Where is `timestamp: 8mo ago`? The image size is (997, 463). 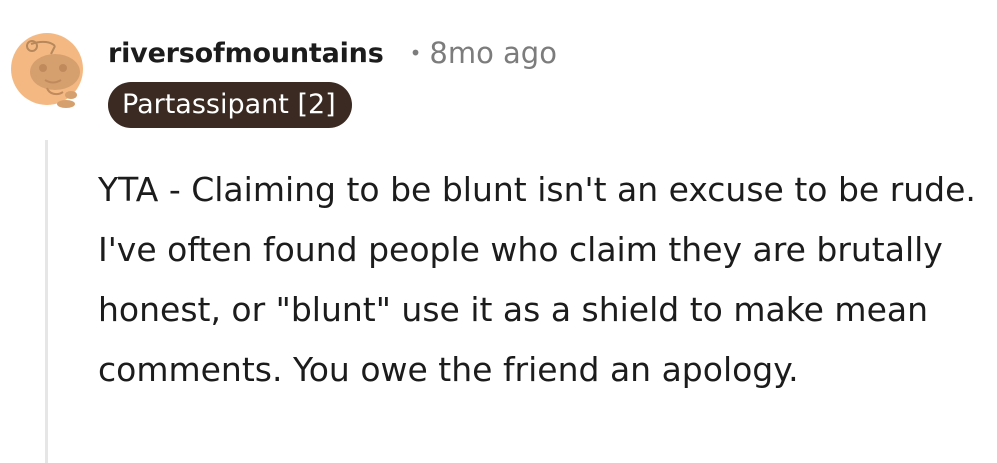 timestamp: 8mo ago is located at coordinates (493, 53).